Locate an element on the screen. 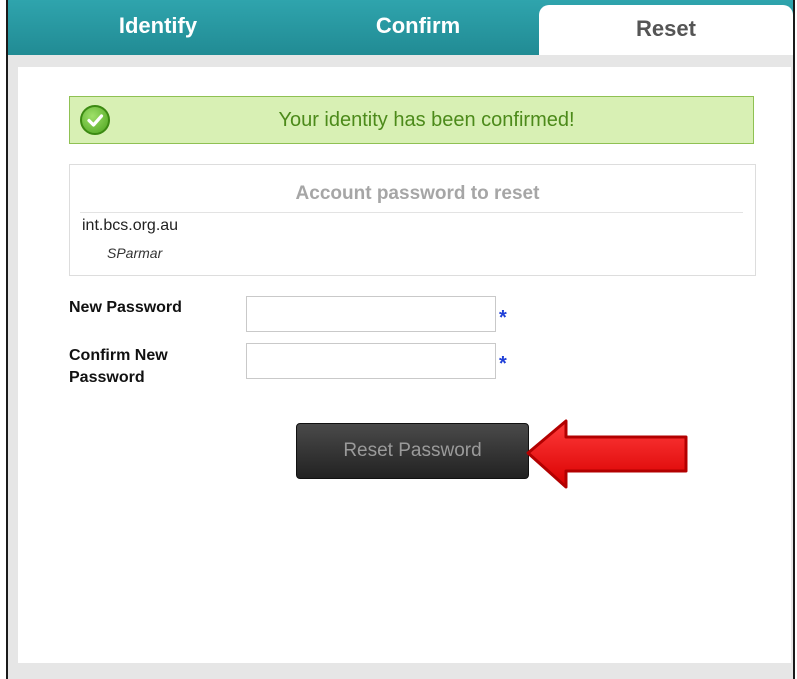 The height and width of the screenshot is (679, 797). account-username: SParmar is located at coordinates (135, 253).